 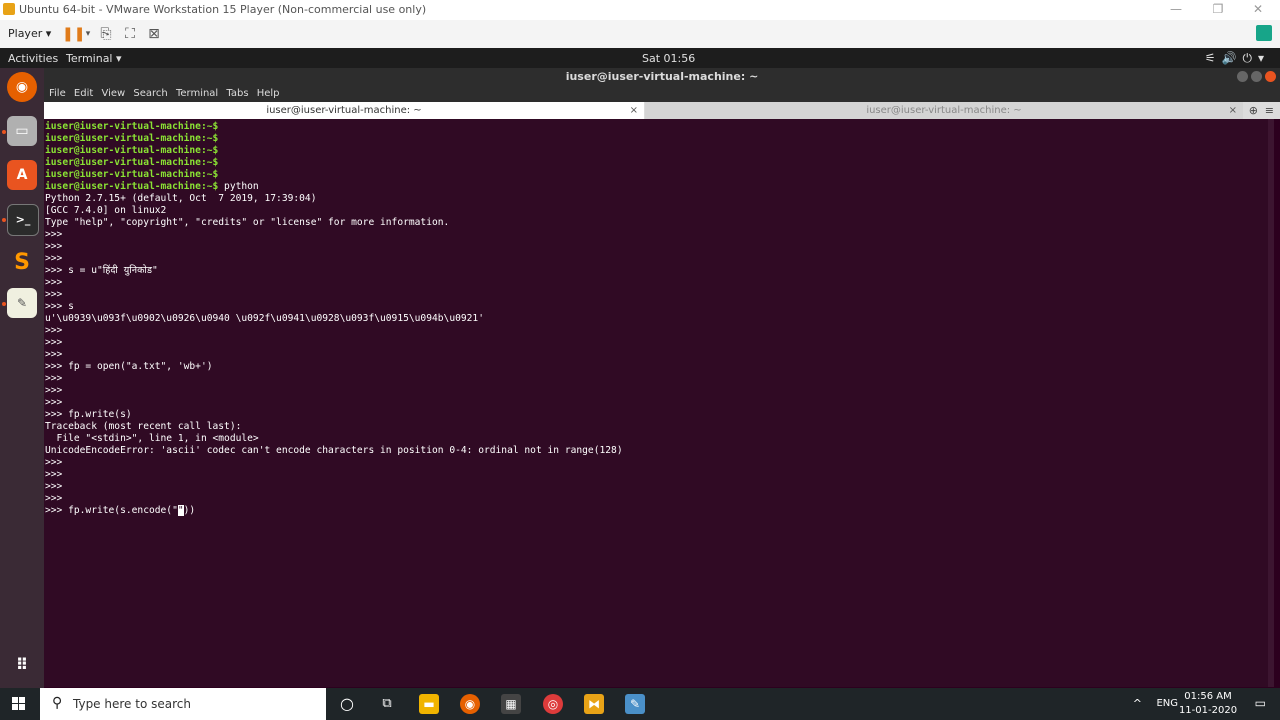 What do you see at coordinates (640, 58) in the screenshot?
I see `ubuntu-top-bar: Activities Terminal ▾ Sat 01:56 ⚟🔊⏻▾` at bounding box center [640, 58].